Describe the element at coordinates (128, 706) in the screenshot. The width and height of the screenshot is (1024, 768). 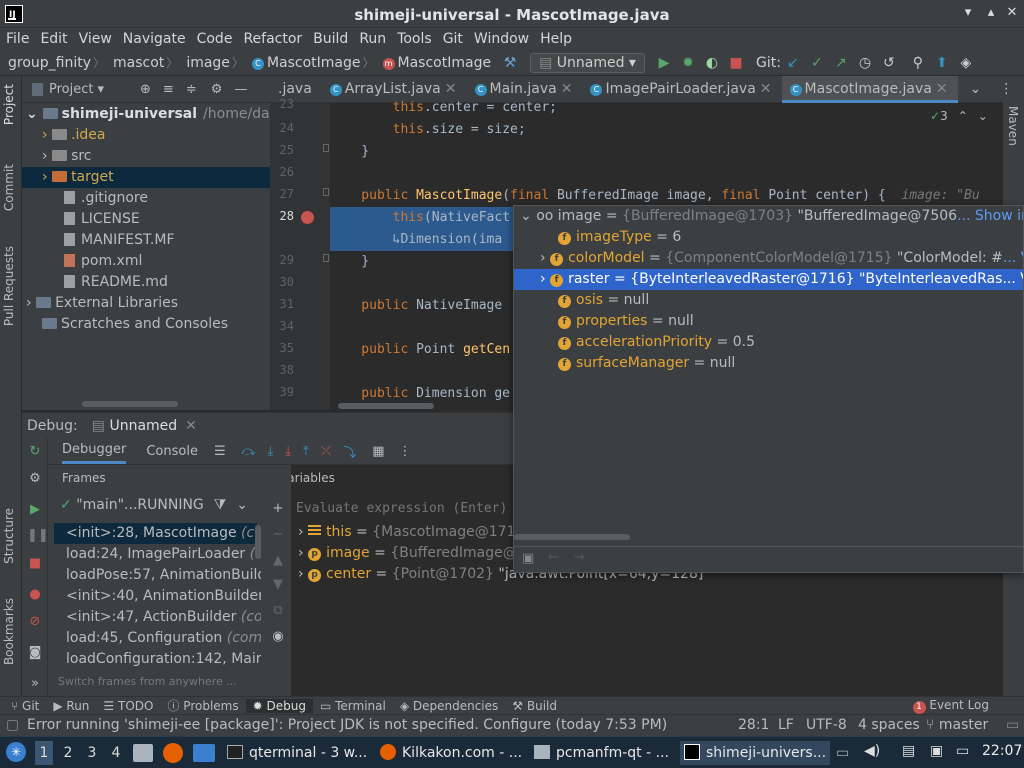
I see `toolwindow-todo: ☰ TODO` at that location.